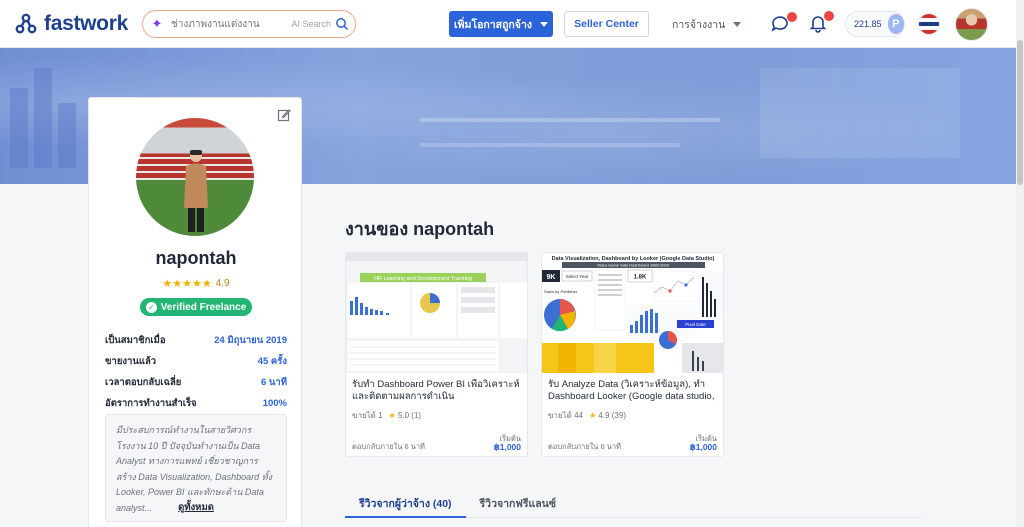 This screenshot has width=1024, height=527. I want to click on job-rating: 4.9 (39), so click(612, 415).